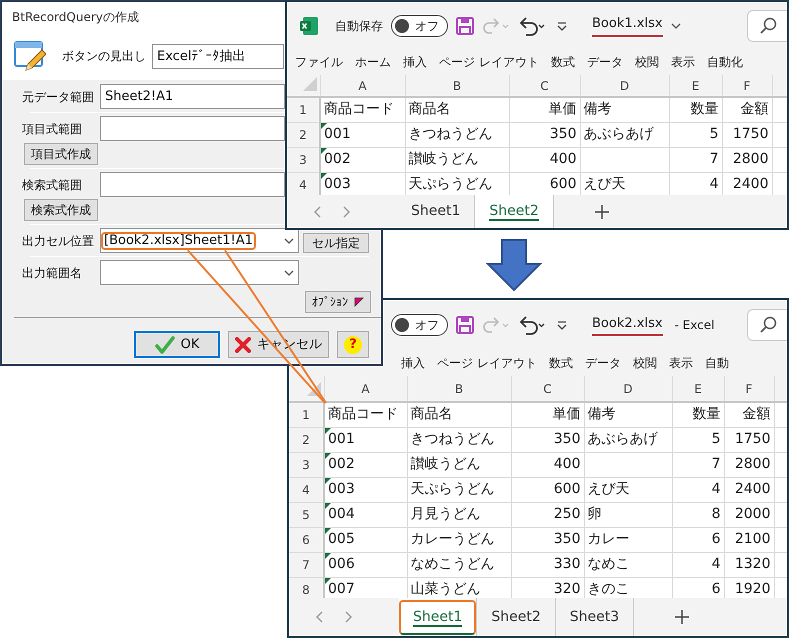 This screenshot has height=638, width=789. Describe the element at coordinates (306, 539) in the screenshot. I see `row-header: 6` at that location.